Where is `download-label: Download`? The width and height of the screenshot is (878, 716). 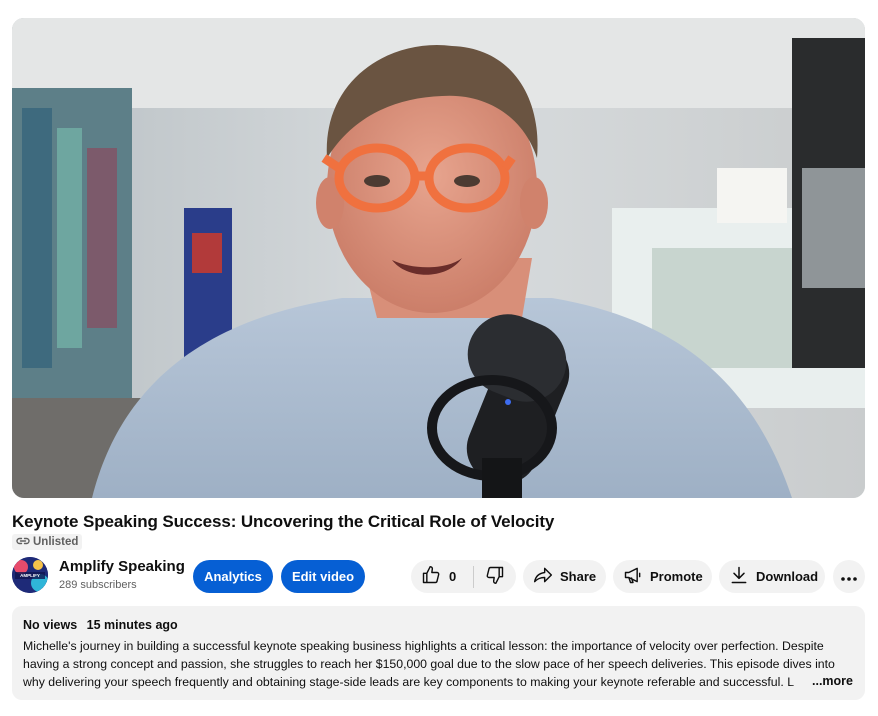 download-label: Download is located at coordinates (787, 576).